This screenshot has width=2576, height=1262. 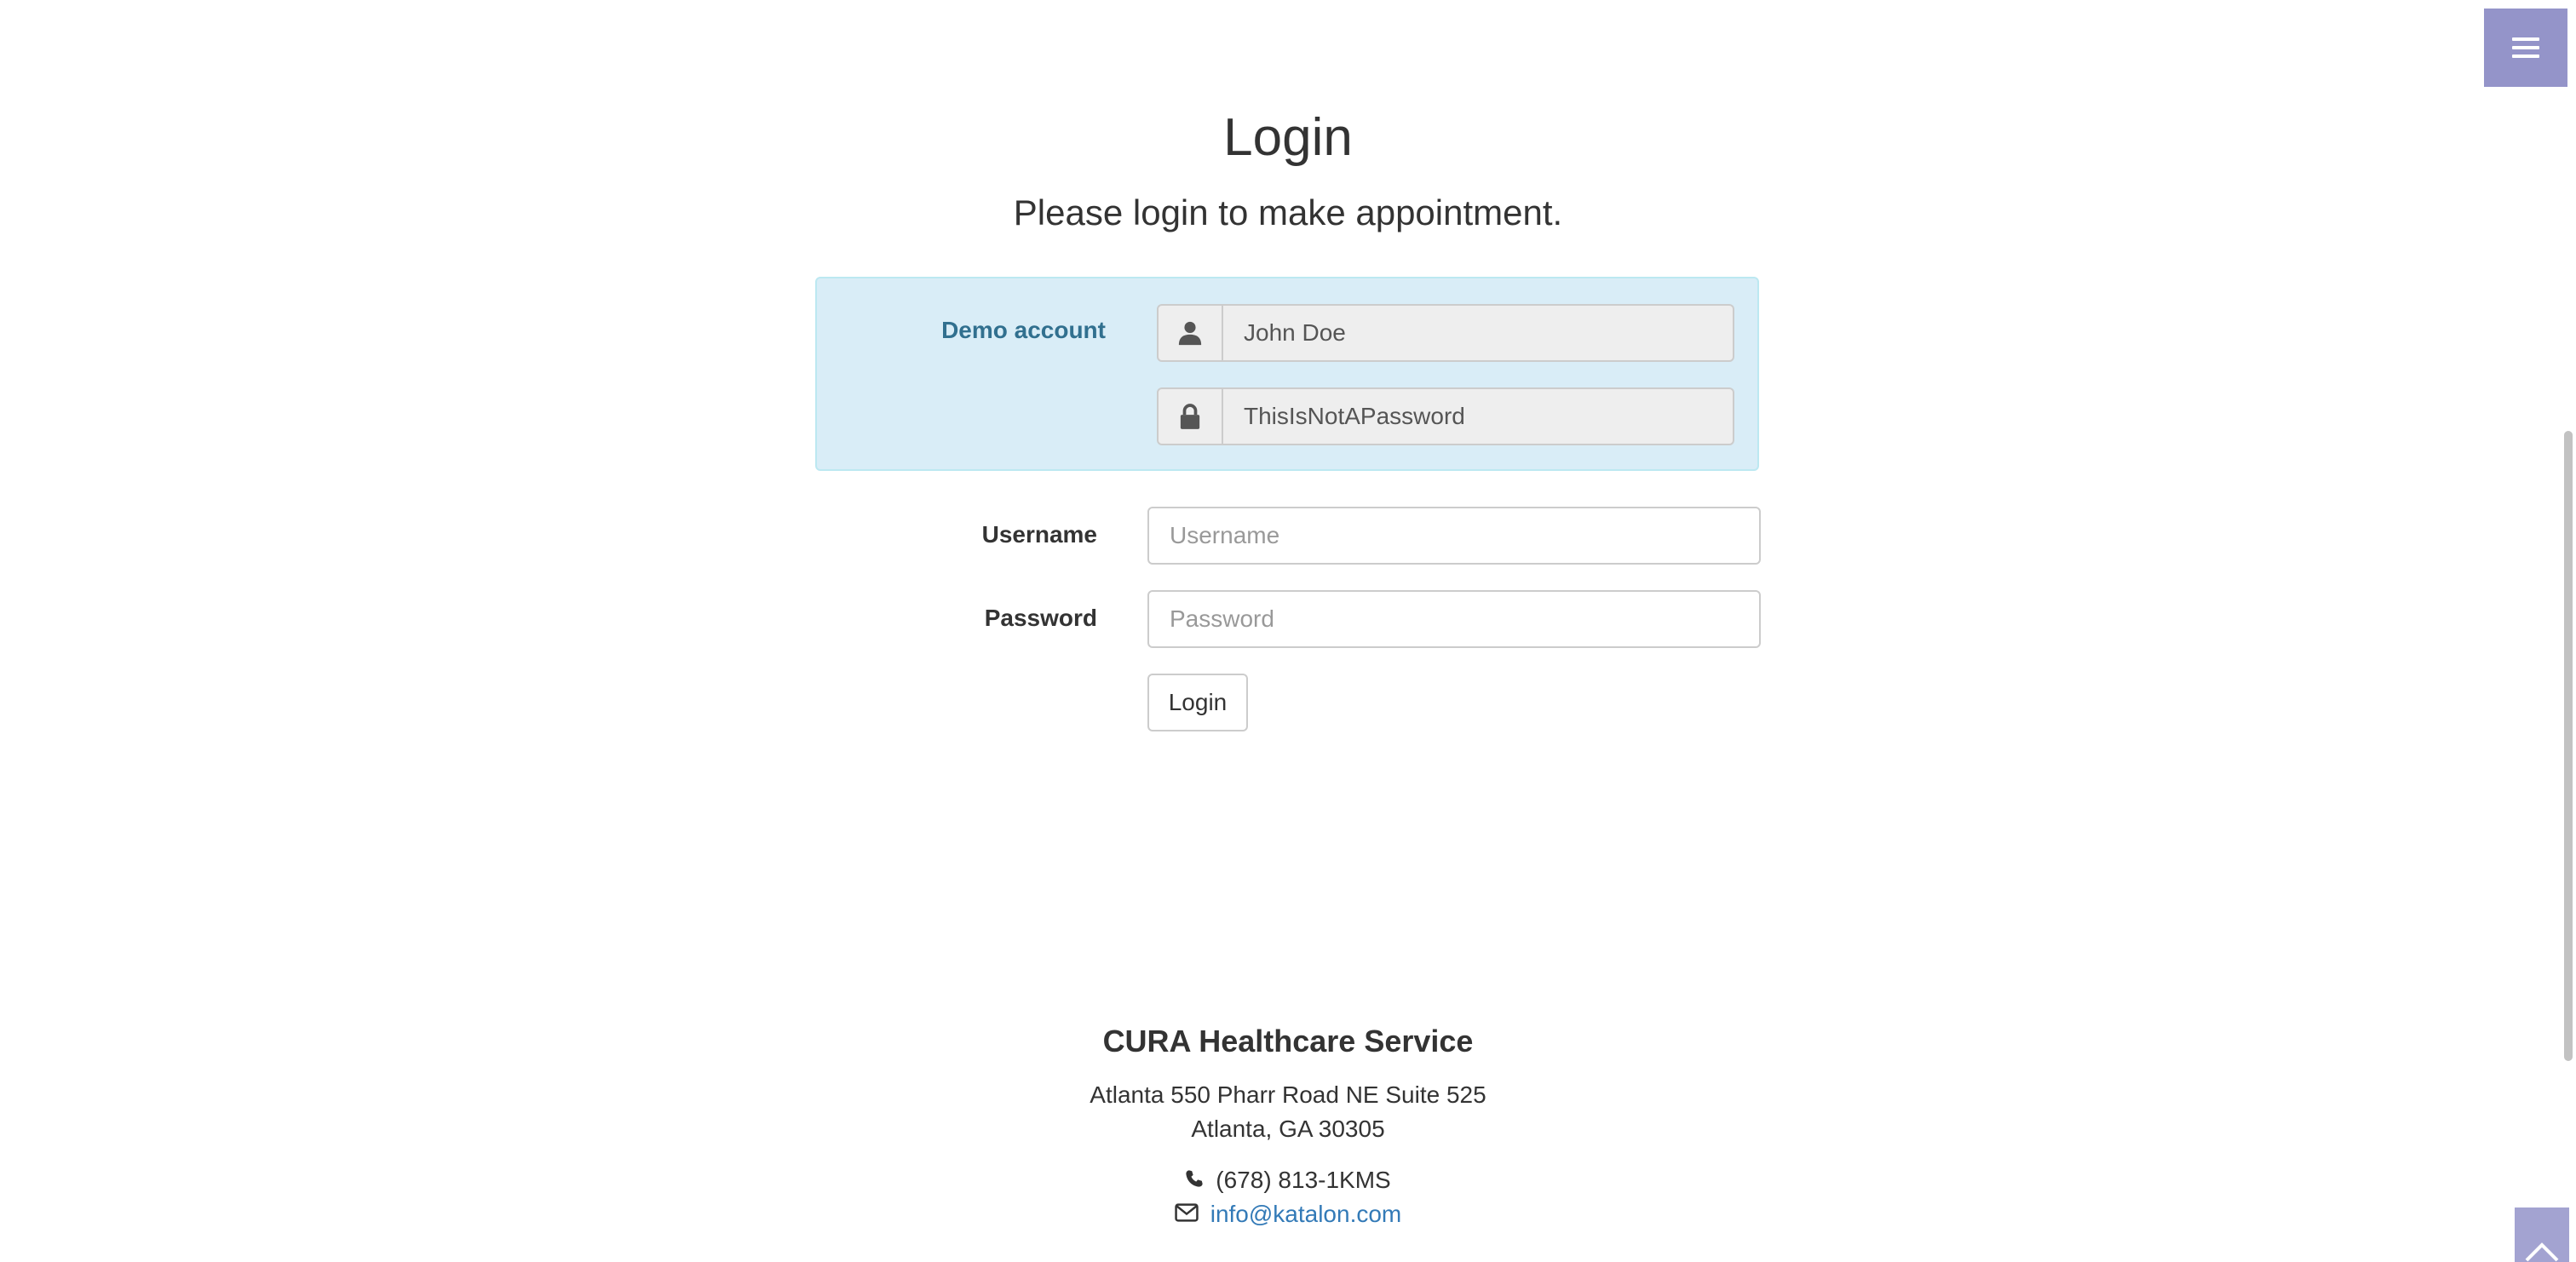 I want to click on scrollbar, so click(x=2569, y=631).